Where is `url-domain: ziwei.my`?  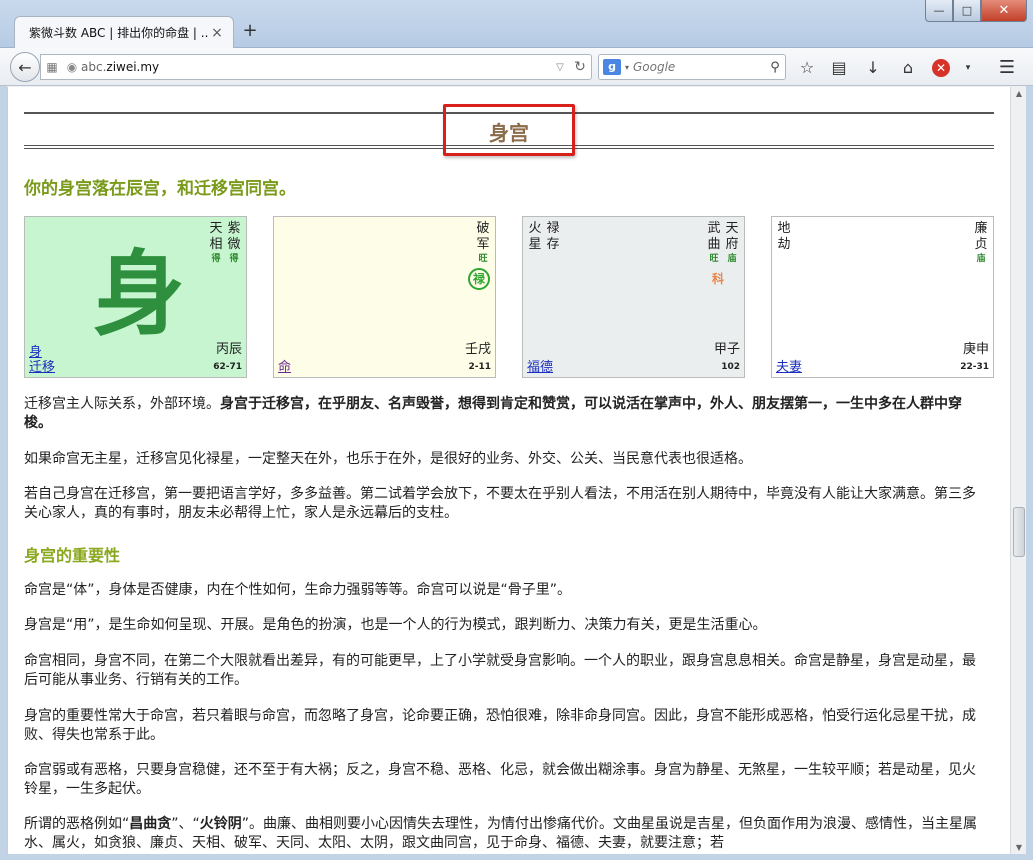
url-domain: ziwei.my is located at coordinates (133, 67).